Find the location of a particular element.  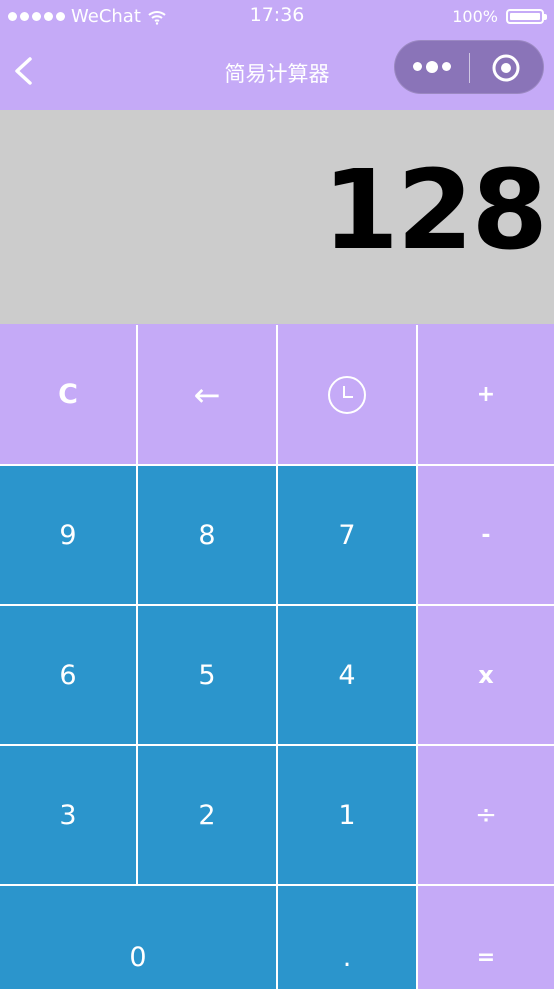

status-bar: WeChat 17:36 100% is located at coordinates (277, 17).